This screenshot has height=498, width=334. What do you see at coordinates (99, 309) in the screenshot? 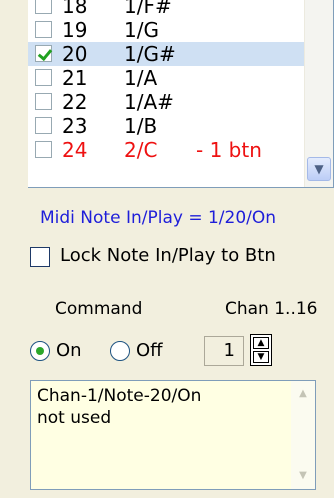
I see `command-label: Command` at bounding box center [99, 309].